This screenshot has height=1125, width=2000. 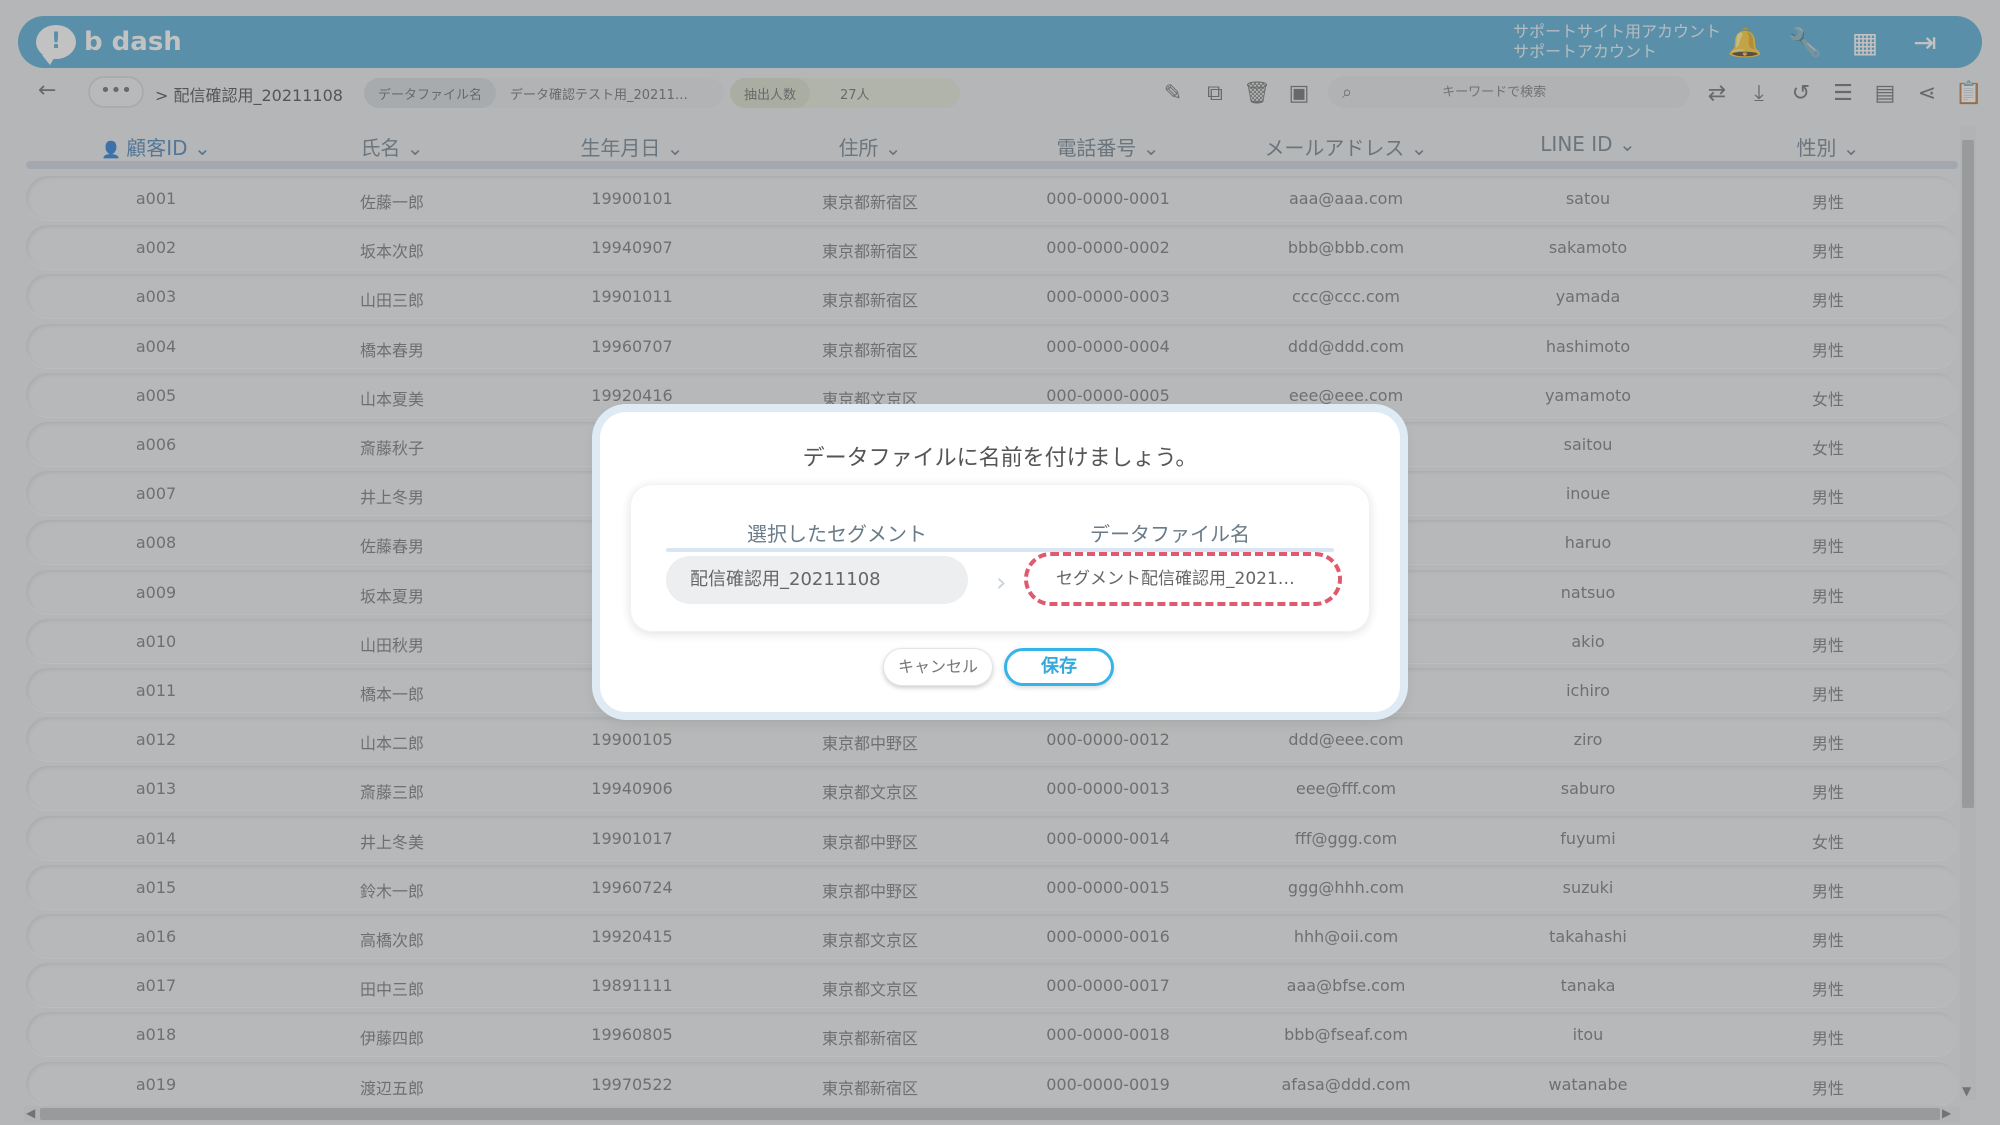 What do you see at coordinates (1000, 458) in the screenshot?
I see `dialog-title: データファイルに名前を付けましょう。` at bounding box center [1000, 458].